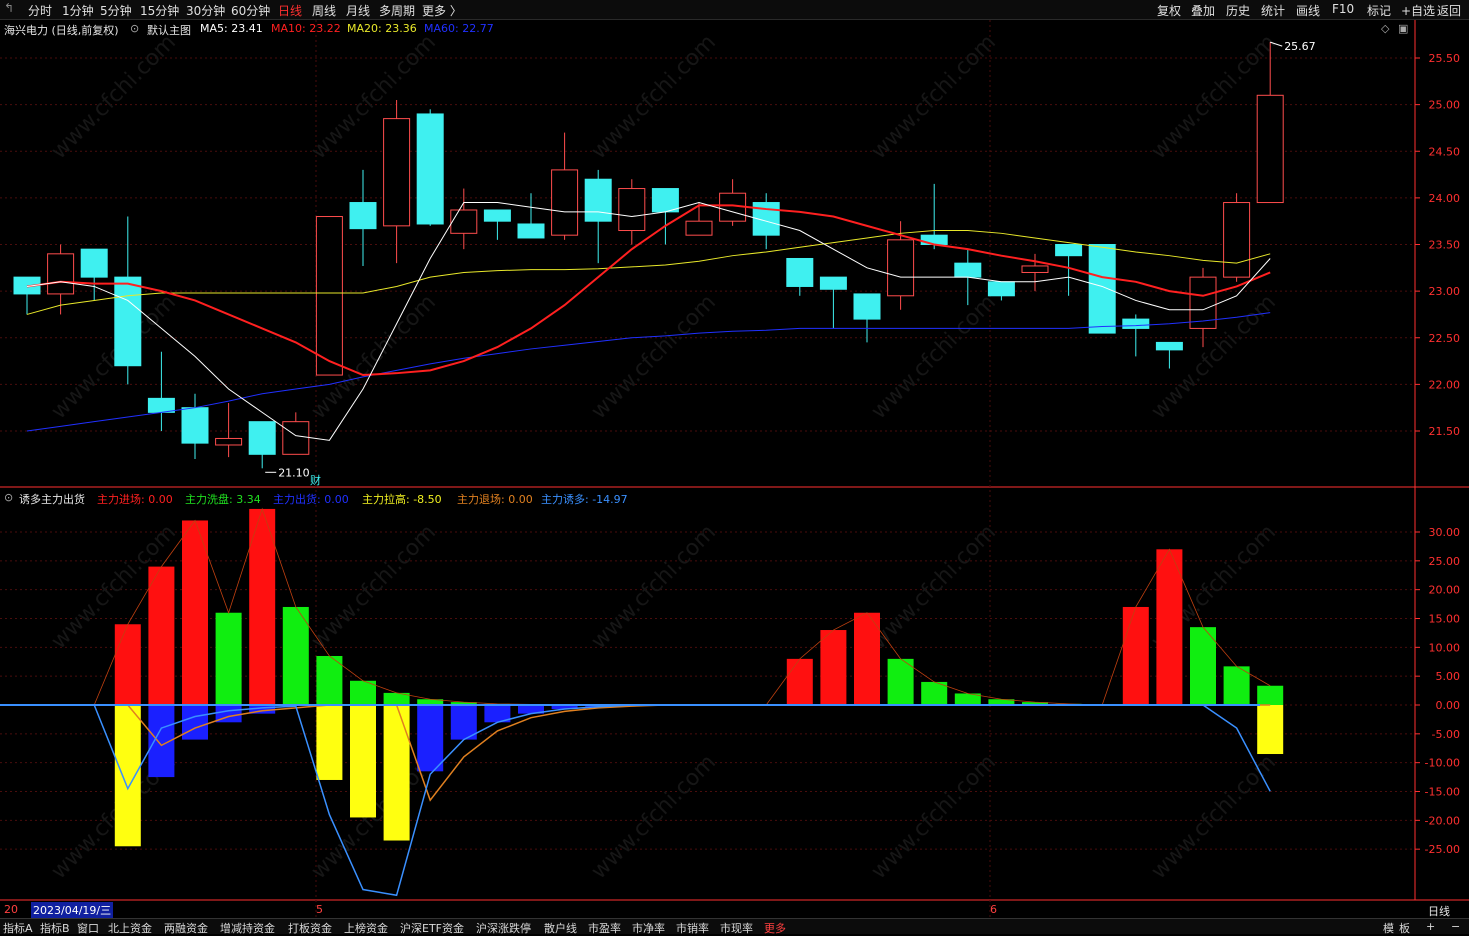  Describe the element at coordinates (18, 928) in the screenshot. I see `bottom-tab-0: 指标A` at that location.